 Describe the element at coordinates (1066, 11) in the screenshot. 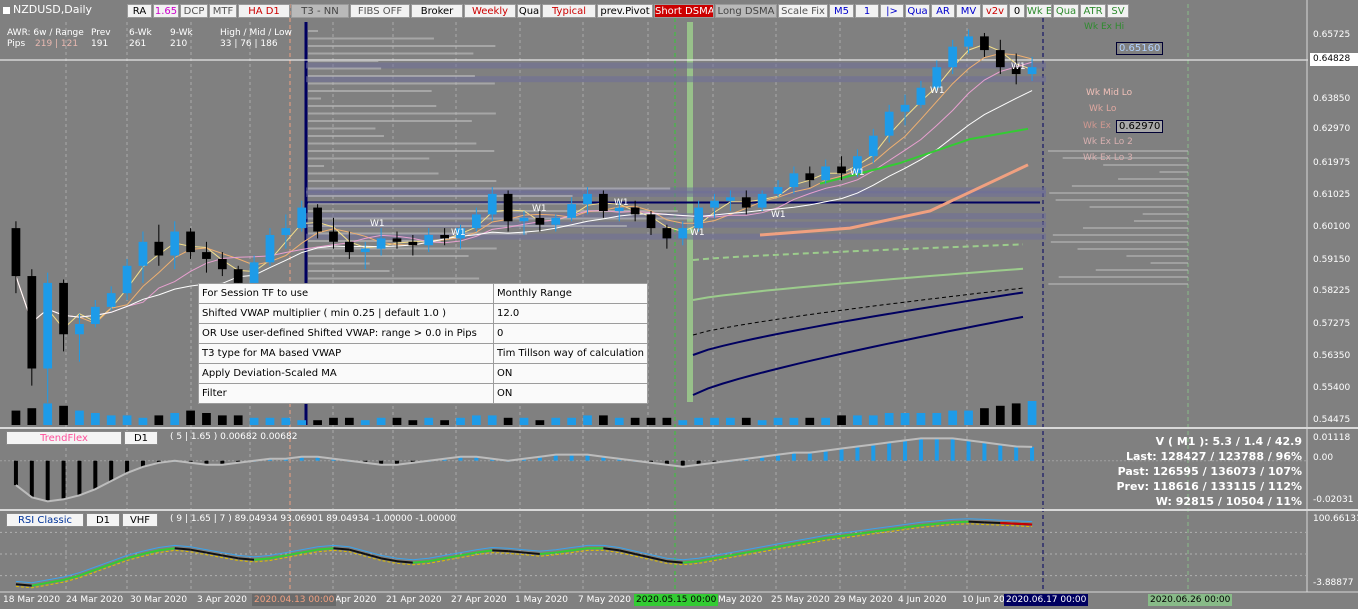

I see `toolbar-button-24: Qua` at that location.